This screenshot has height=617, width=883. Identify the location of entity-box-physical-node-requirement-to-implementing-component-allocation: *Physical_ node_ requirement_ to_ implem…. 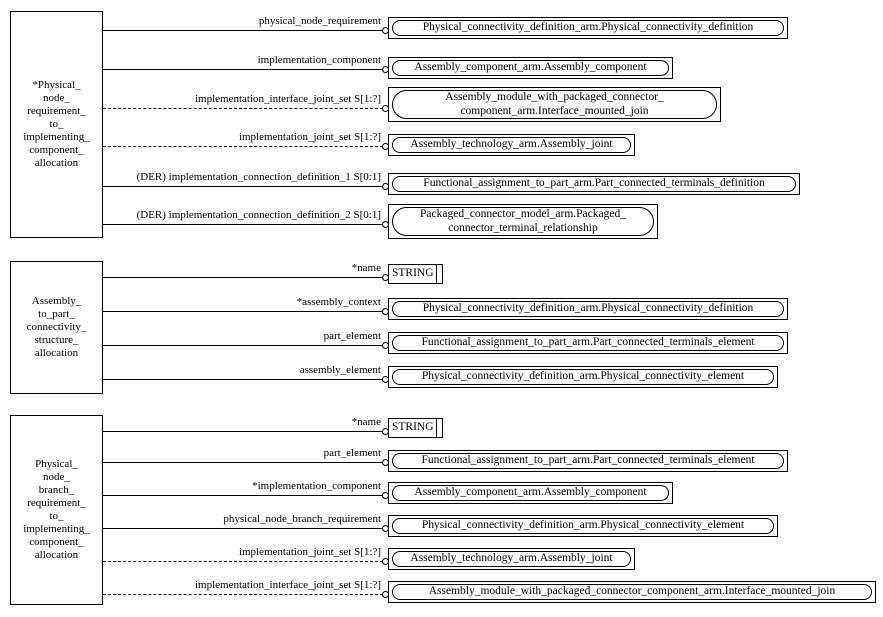
(56, 124).